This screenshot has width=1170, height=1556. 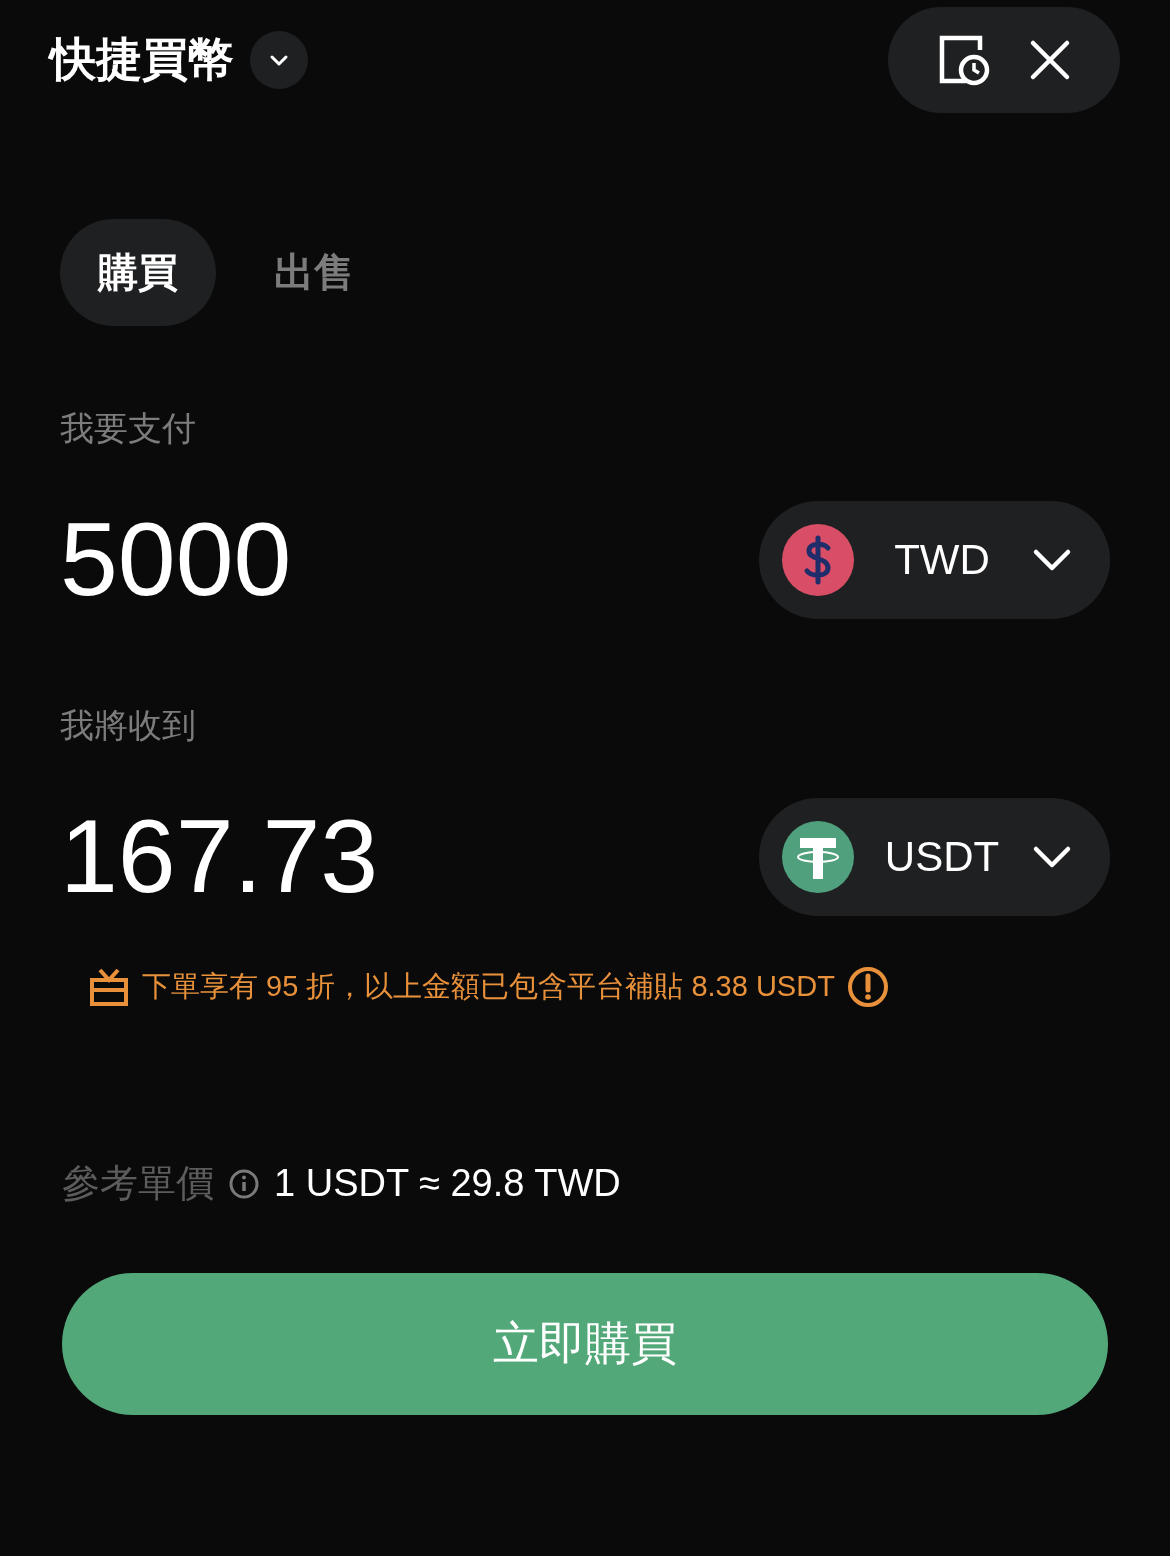 What do you see at coordinates (447, 1183) in the screenshot?
I see `rate-value: 1 USDT ≈ 29.8 TWD` at bounding box center [447, 1183].